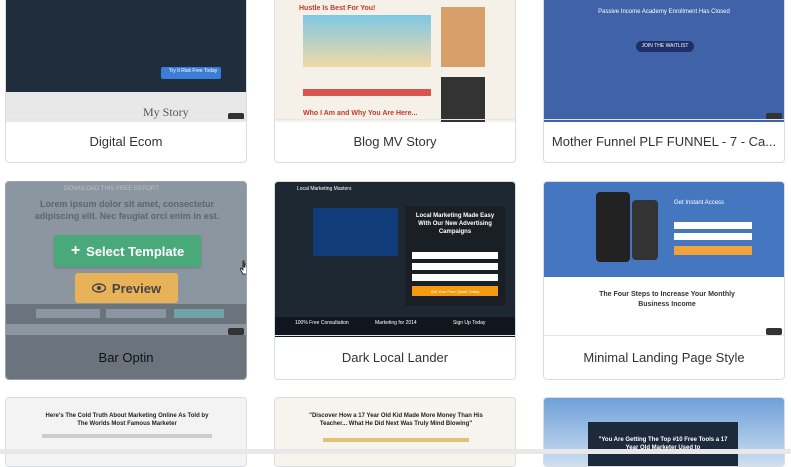 Image resolution: width=791 pixels, height=467 pixels. I want to click on viewport-bottom-edge, so click(395, 451).